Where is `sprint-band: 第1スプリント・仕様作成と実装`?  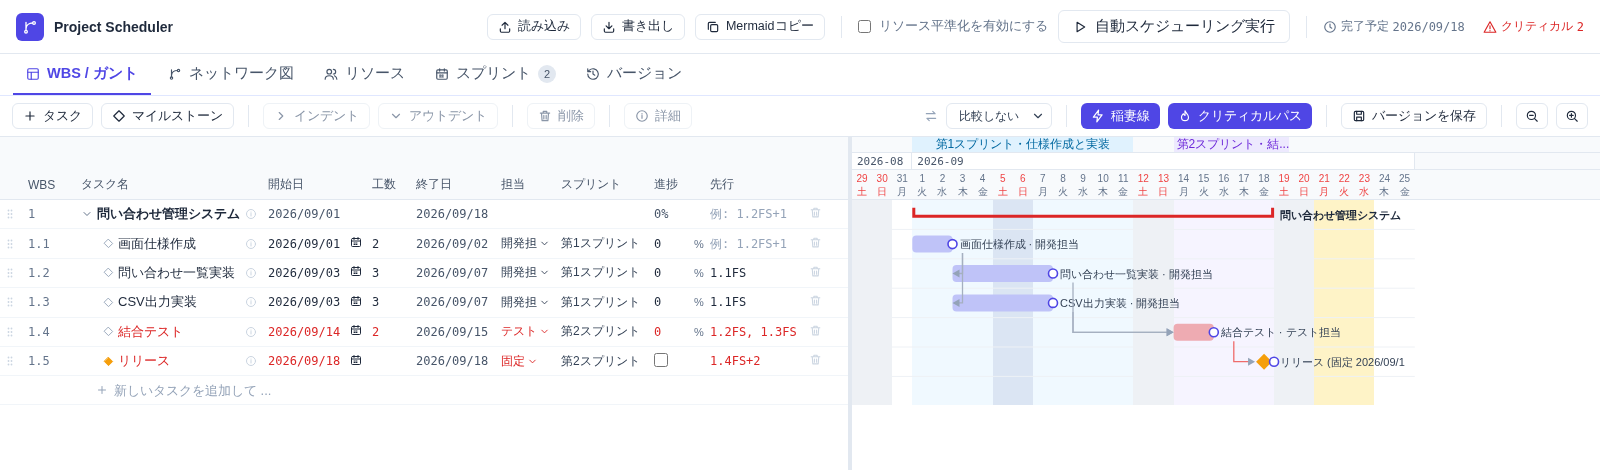 sprint-band: 第1スプリント・仕様作成と実装 is located at coordinates (1023, 144).